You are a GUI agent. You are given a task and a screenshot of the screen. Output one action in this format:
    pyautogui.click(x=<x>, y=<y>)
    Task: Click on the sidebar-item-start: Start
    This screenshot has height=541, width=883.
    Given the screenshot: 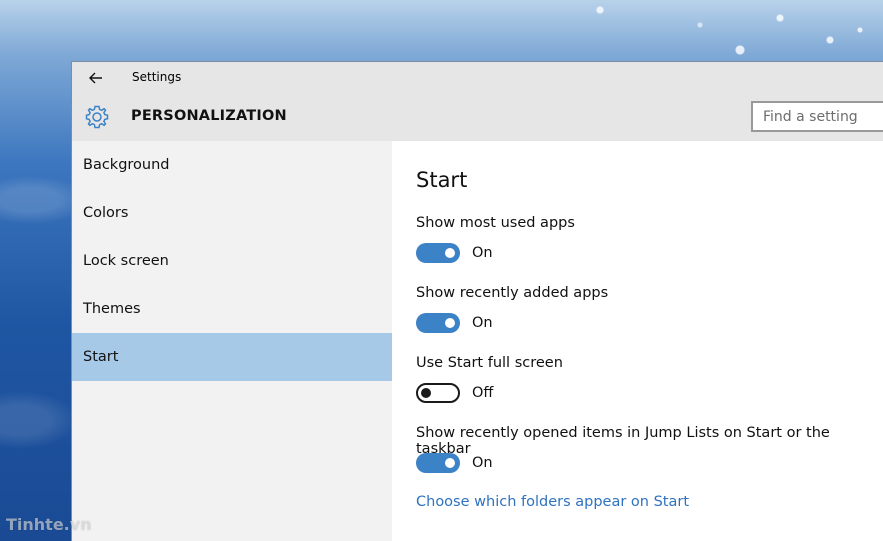 What is the action you would take?
    pyautogui.click(x=232, y=357)
    